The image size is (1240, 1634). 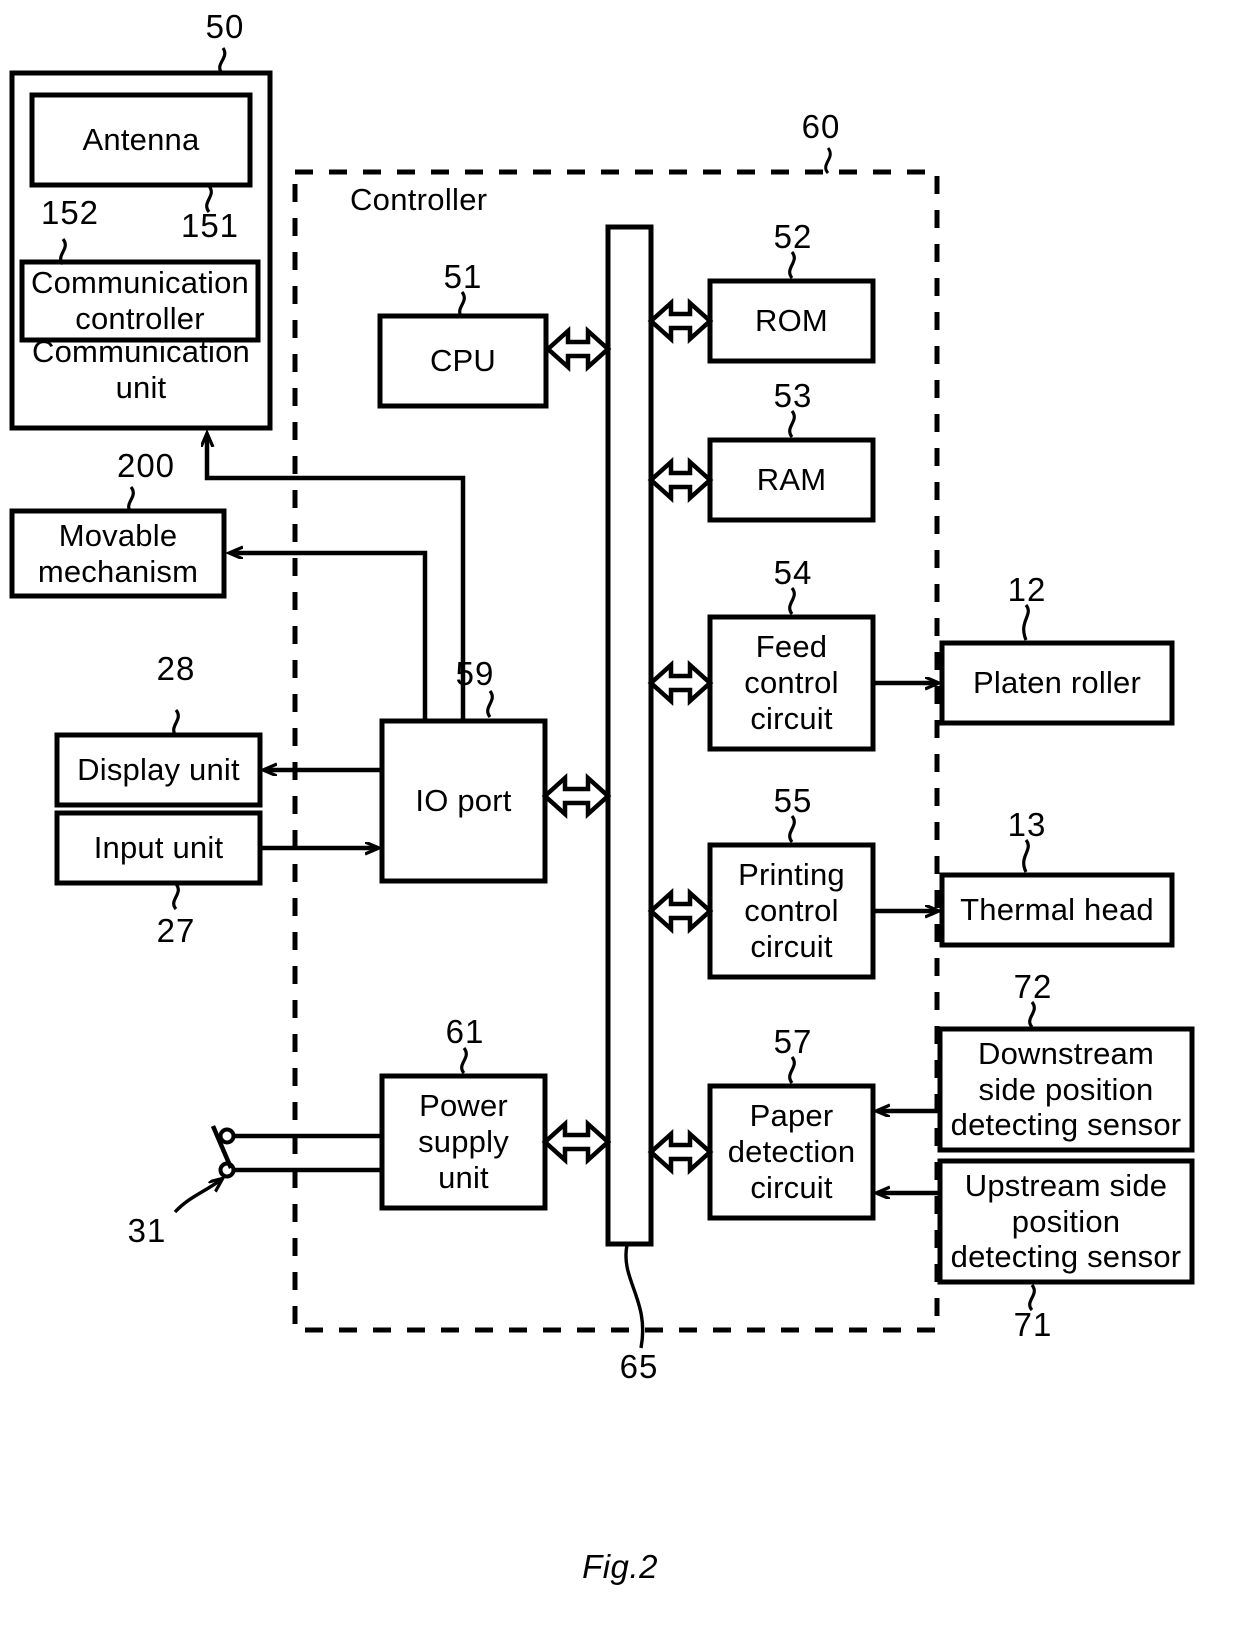 What do you see at coordinates (791, 911) in the screenshot?
I see `box-printing-control-circuit` at bounding box center [791, 911].